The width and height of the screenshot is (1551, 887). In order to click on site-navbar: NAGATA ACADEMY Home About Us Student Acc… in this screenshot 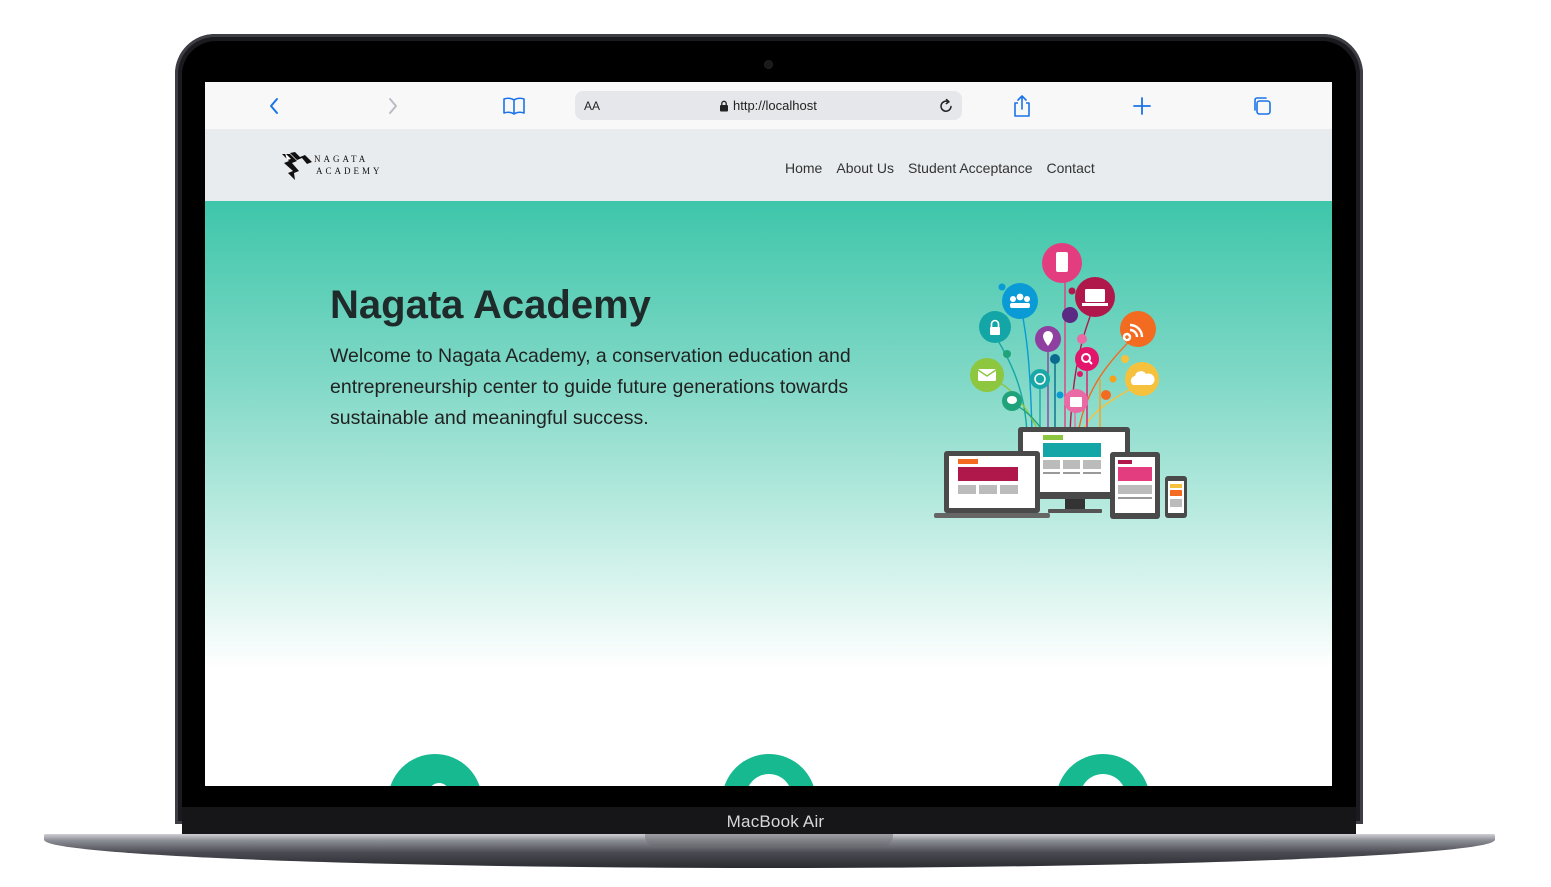, I will do `click(768, 165)`.